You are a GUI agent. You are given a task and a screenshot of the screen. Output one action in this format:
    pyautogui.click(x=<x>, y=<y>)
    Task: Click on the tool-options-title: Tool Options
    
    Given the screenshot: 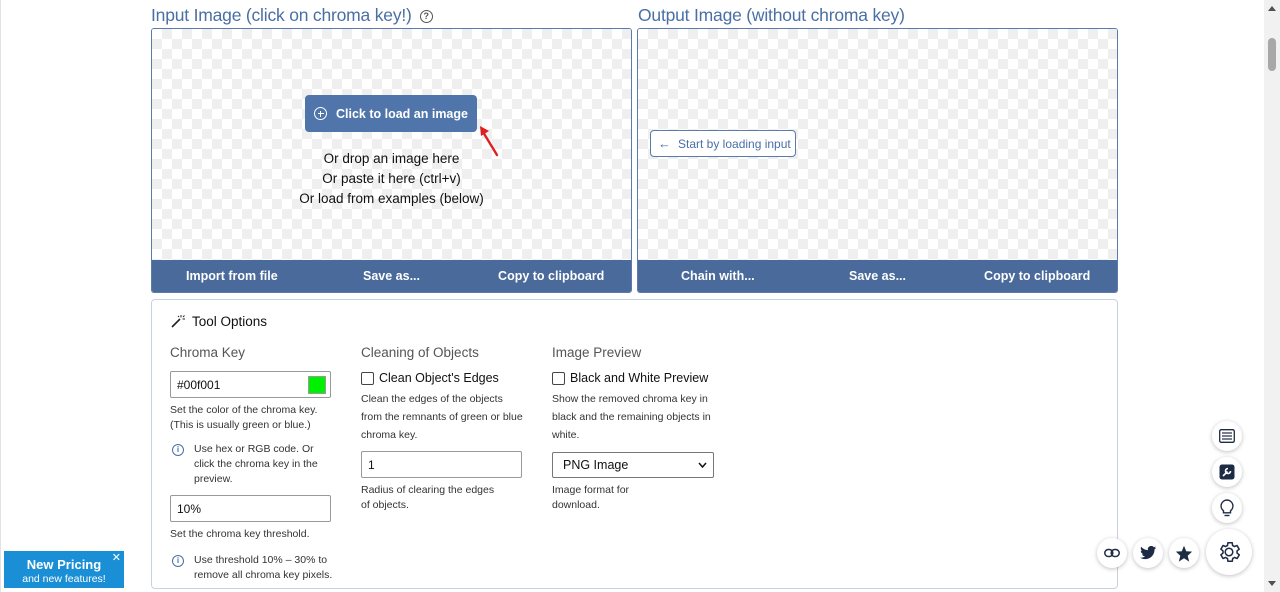 What is the action you would take?
    pyautogui.click(x=218, y=321)
    